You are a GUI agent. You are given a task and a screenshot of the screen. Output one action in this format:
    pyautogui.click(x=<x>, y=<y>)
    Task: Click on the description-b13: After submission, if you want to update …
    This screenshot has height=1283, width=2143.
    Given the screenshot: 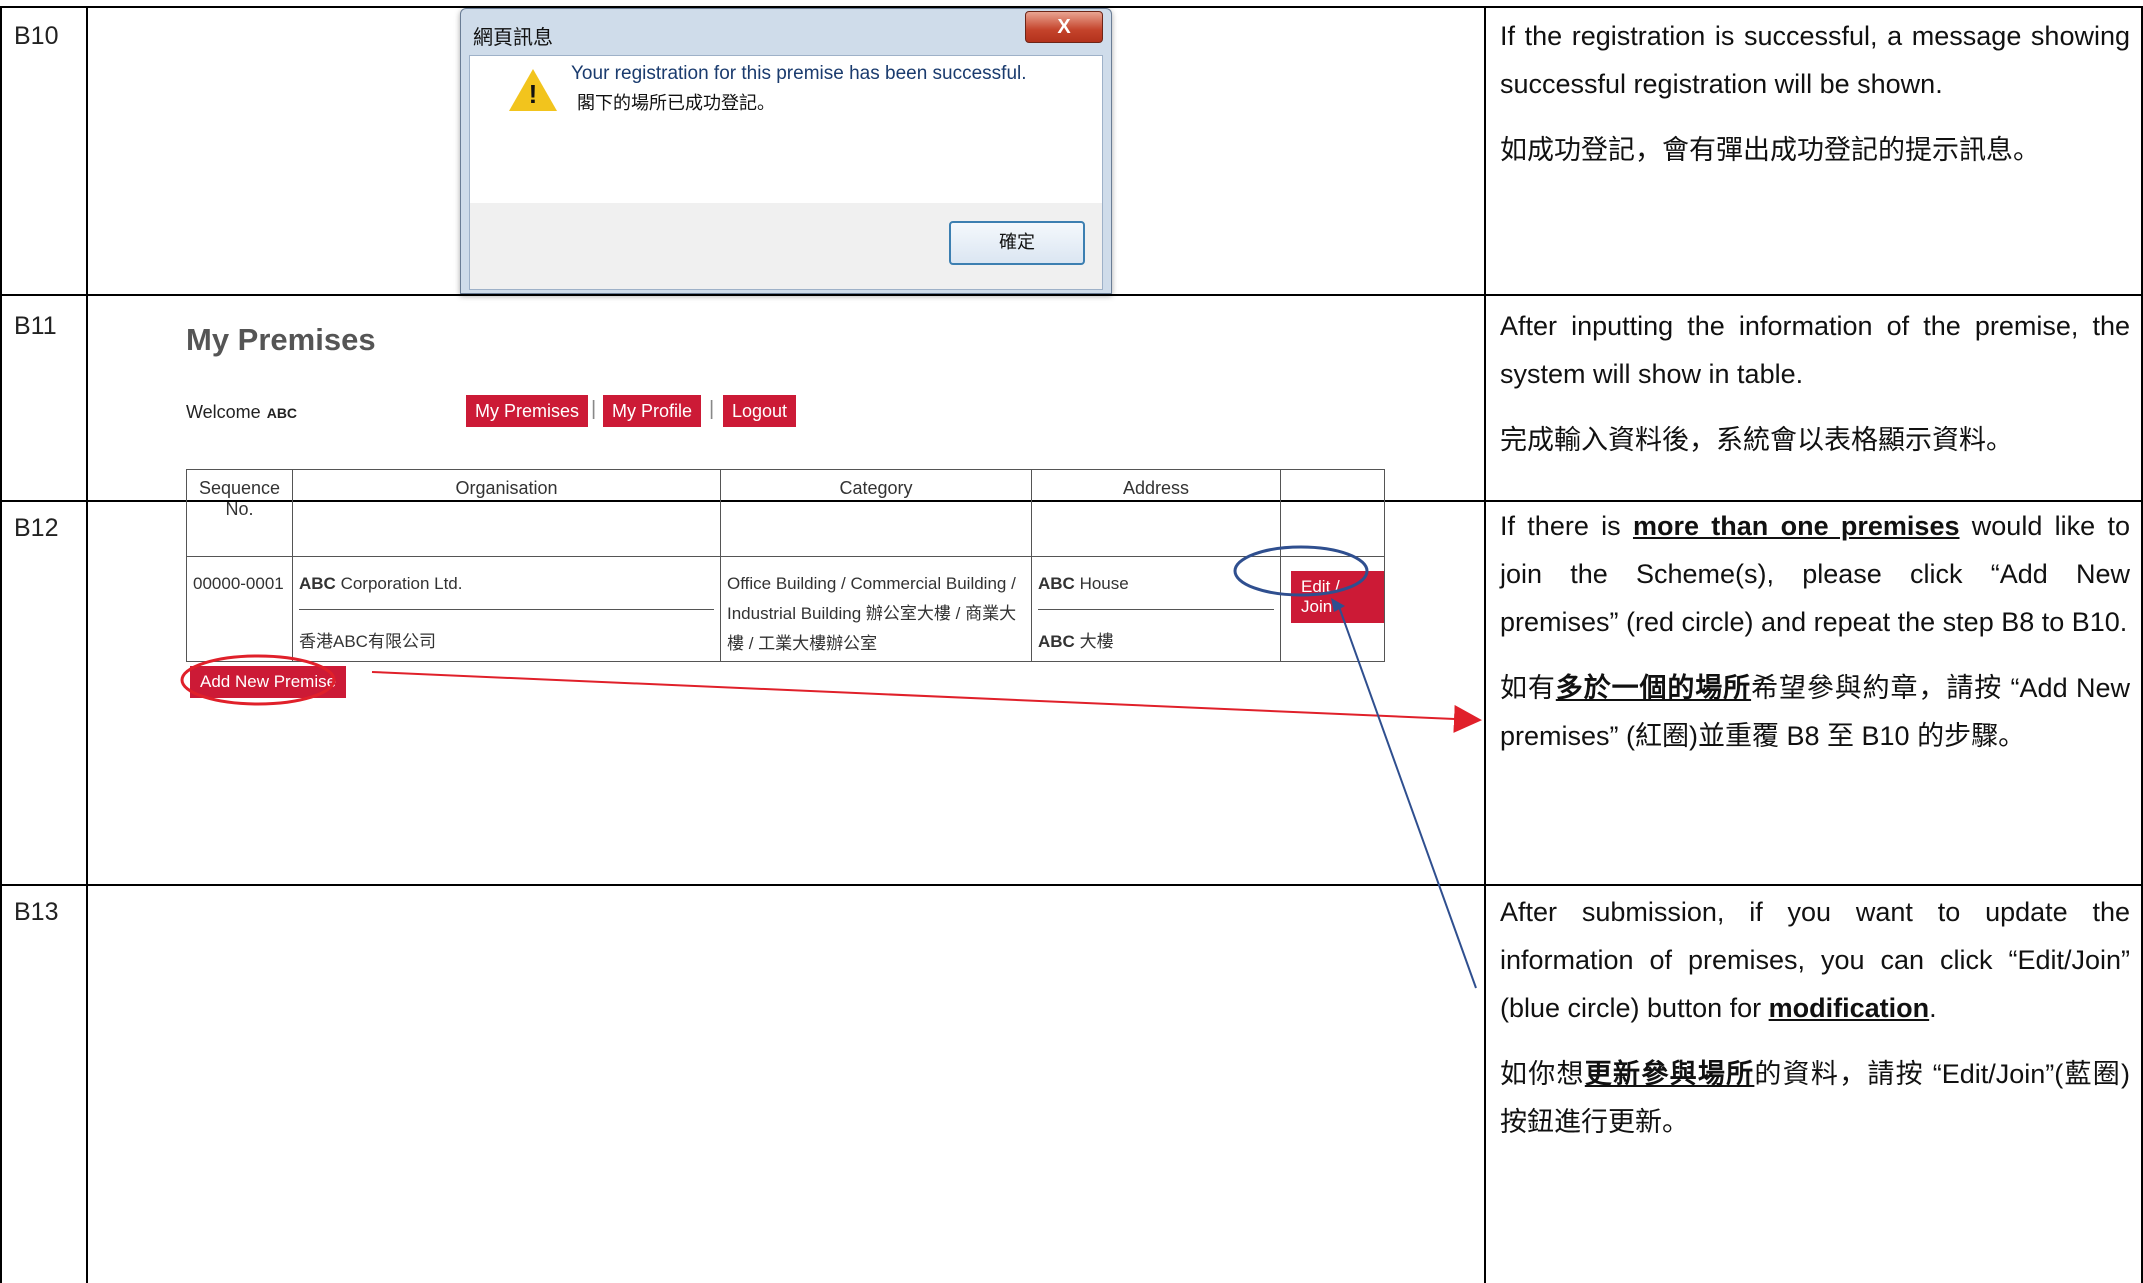 What is the action you would take?
    pyautogui.click(x=1815, y=1017)
    